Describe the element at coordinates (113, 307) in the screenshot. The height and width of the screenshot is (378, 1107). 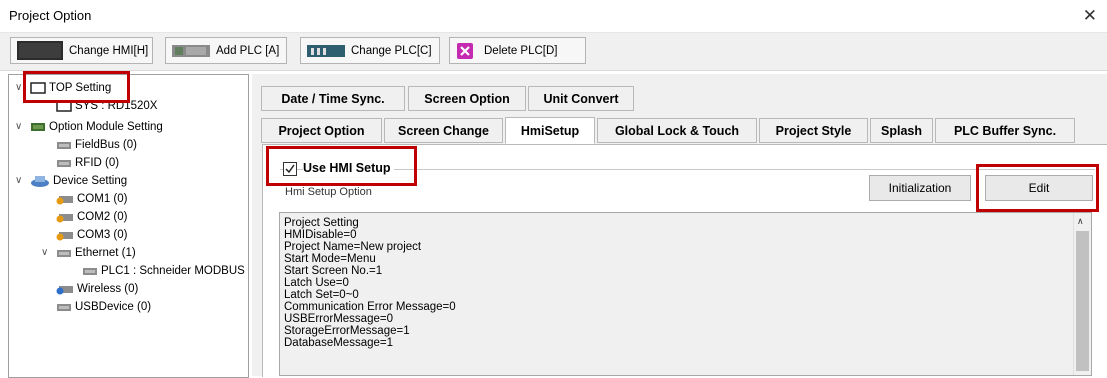
I see `tree-item-label: USBDevice (0)` at that location.